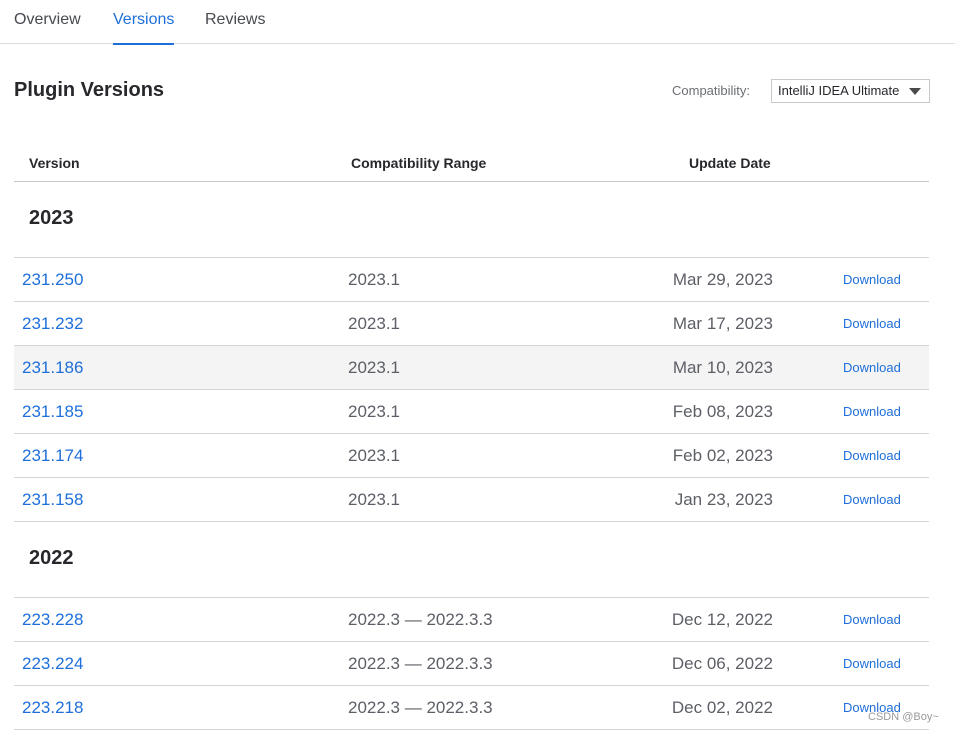 The width and height of the screenshot is (955, 733). I want to click on column-header-range: Compatibility Range, so click(419, 163).